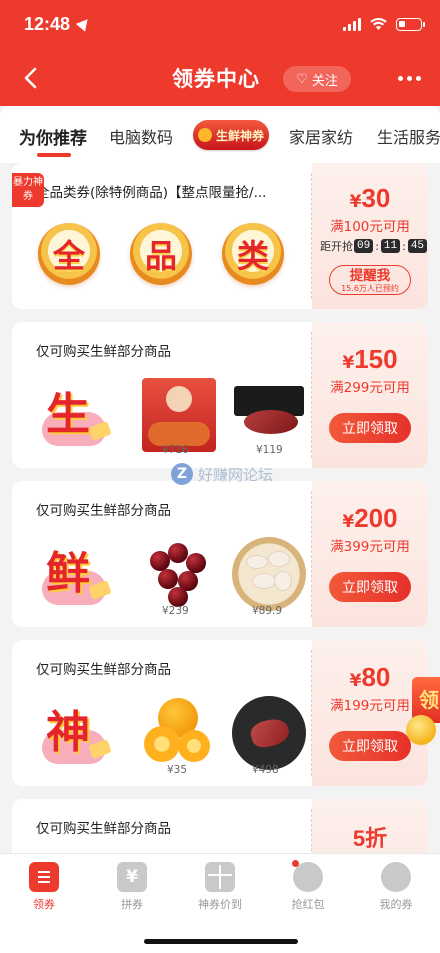 This screenshot has height=953, width=440. I want to click on countdown-hours: 09, so click(363, 246).